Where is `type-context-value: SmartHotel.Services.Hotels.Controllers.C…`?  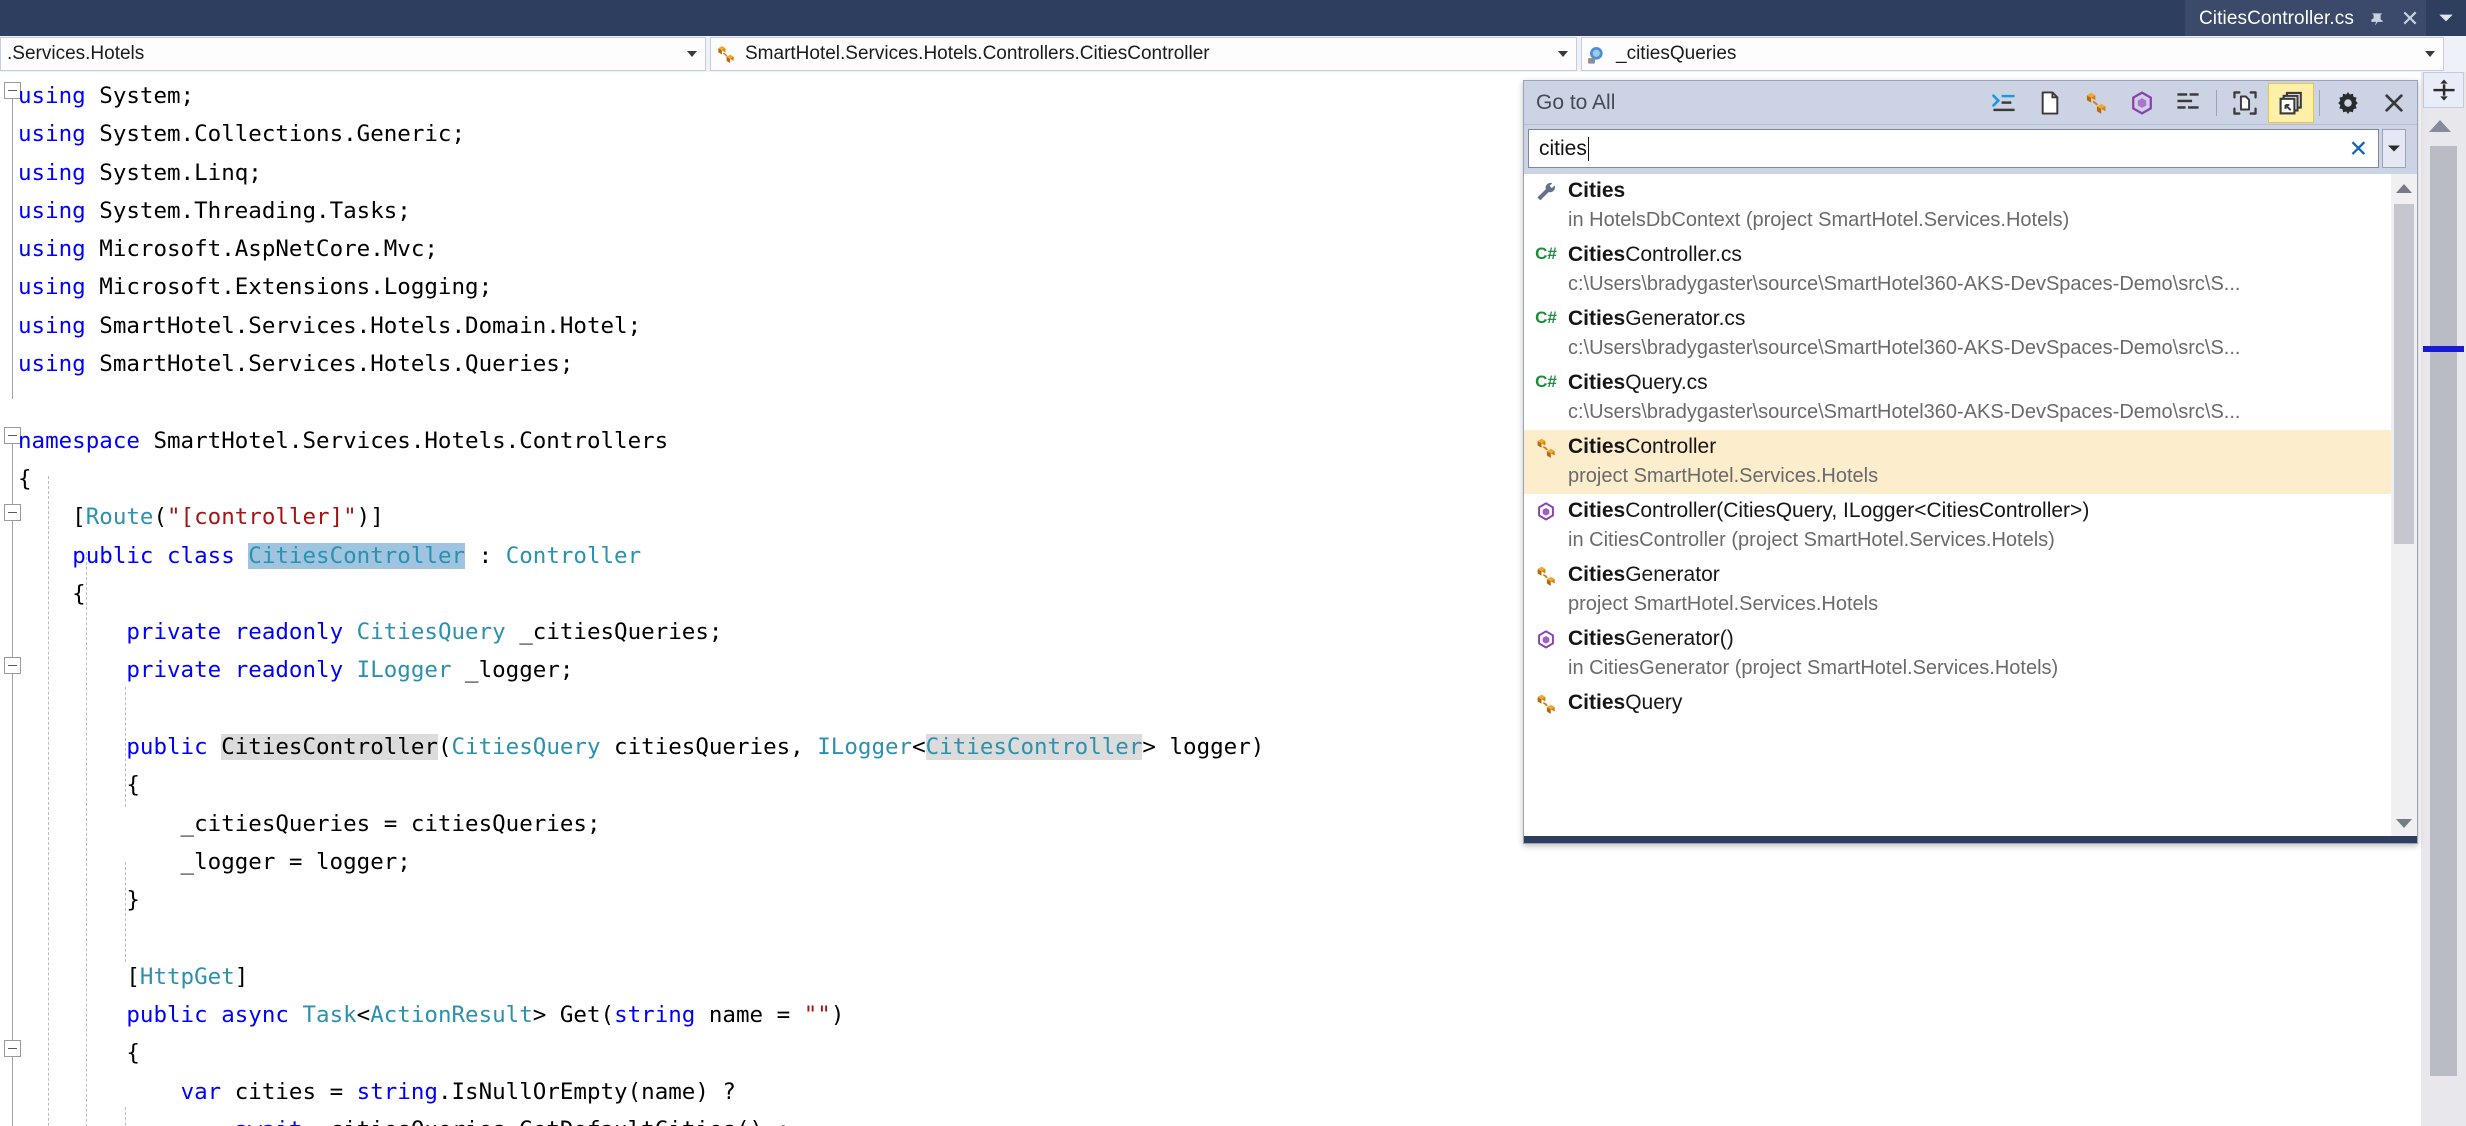
type-context-value: SmartHotel.Services.Hotels.Controllers.C… is located at coordinates (977, 53).